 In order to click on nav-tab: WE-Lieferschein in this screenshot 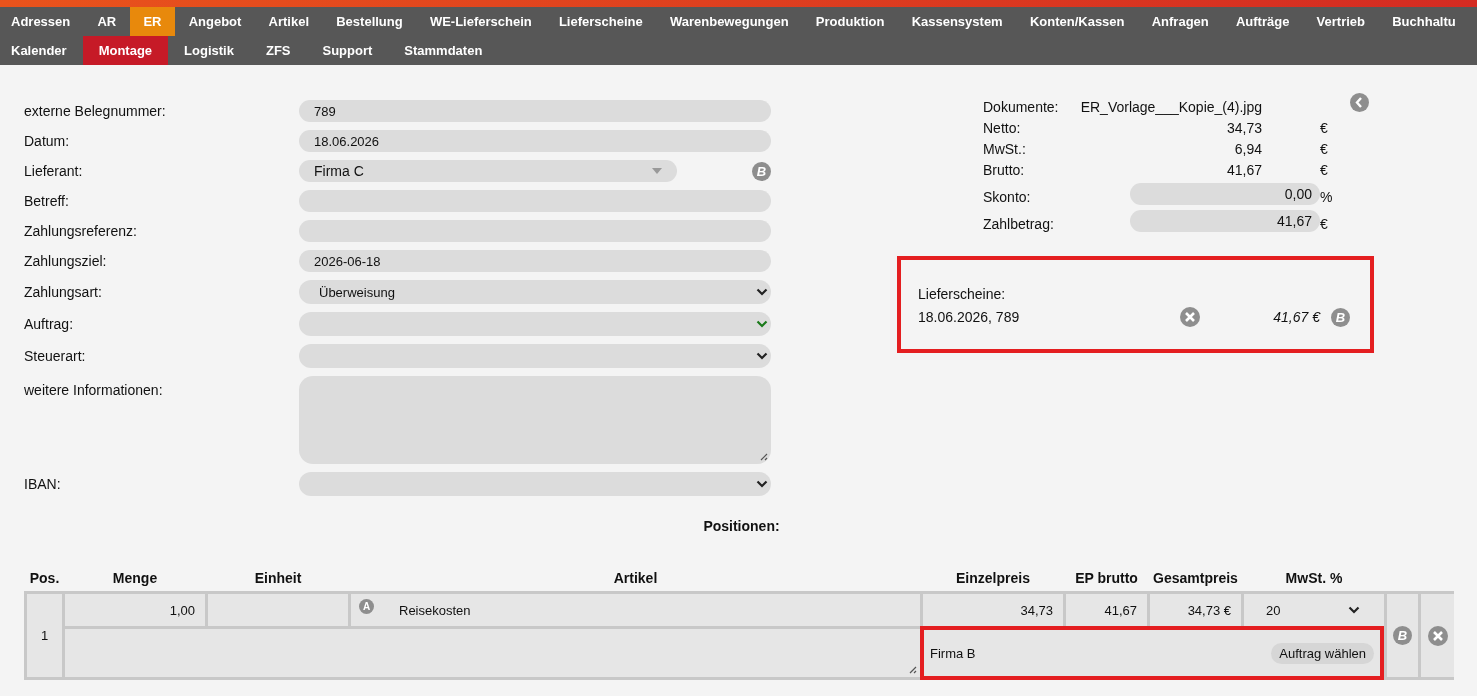, I will do `click(481, 21)`.